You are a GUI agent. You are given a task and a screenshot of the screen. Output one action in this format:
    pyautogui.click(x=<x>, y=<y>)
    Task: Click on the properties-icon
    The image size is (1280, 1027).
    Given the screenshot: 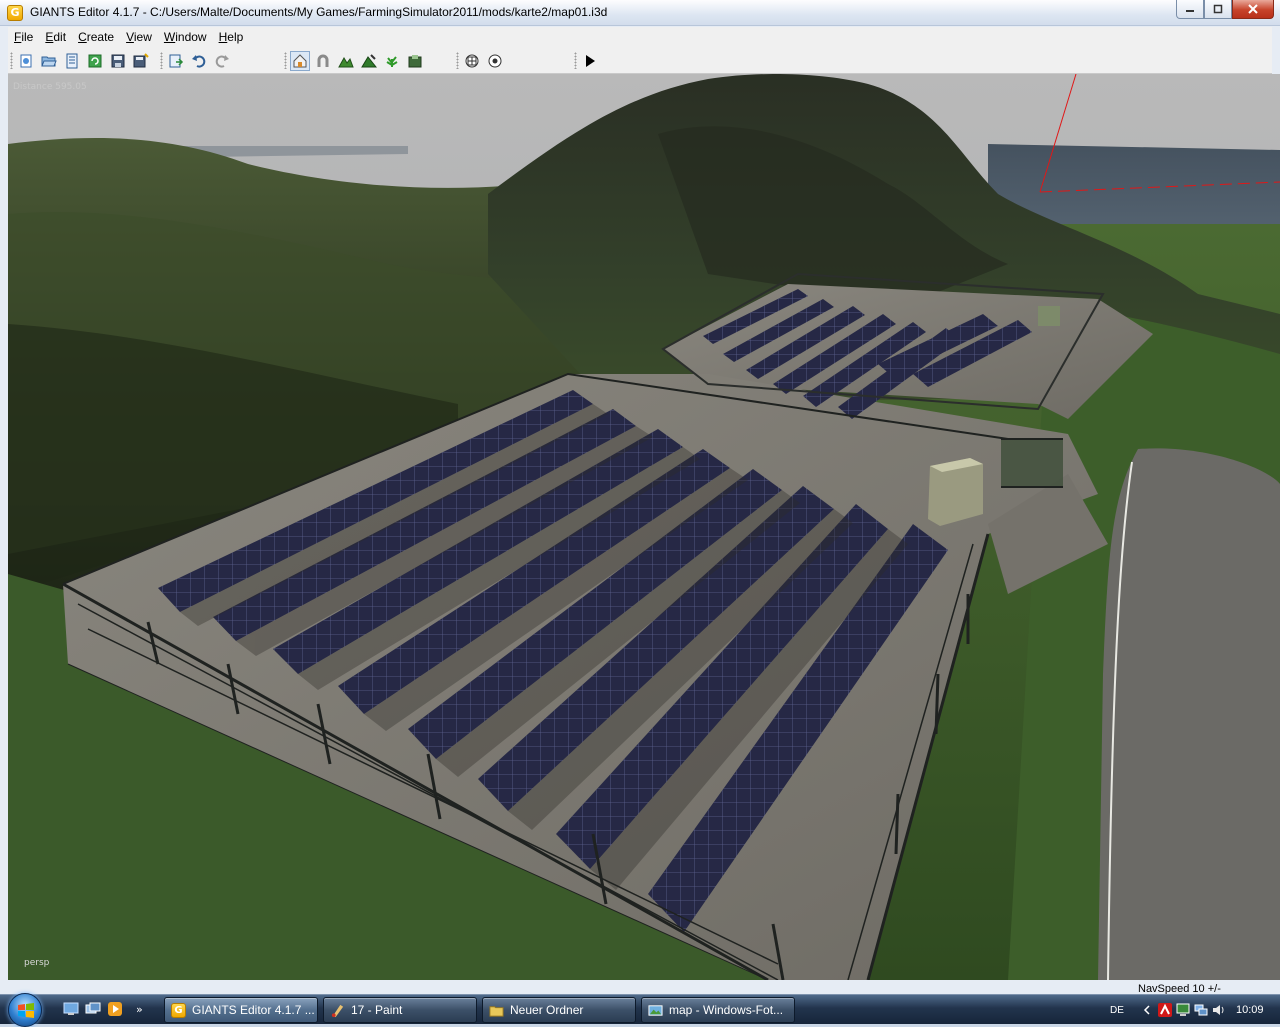 What is the action you would take?
    pyautogui.click(x=72, y=60)
    